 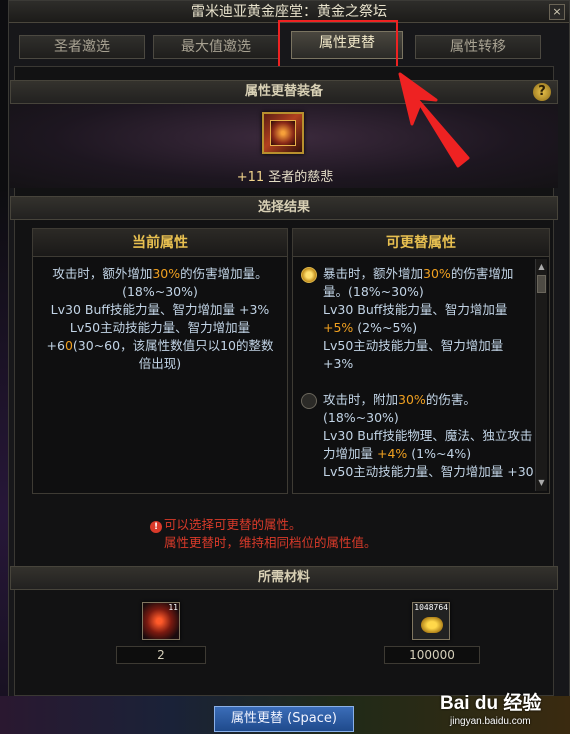 I want to click on equipment-name-text: 圣者的慈悲, so click(x=301, y=177).